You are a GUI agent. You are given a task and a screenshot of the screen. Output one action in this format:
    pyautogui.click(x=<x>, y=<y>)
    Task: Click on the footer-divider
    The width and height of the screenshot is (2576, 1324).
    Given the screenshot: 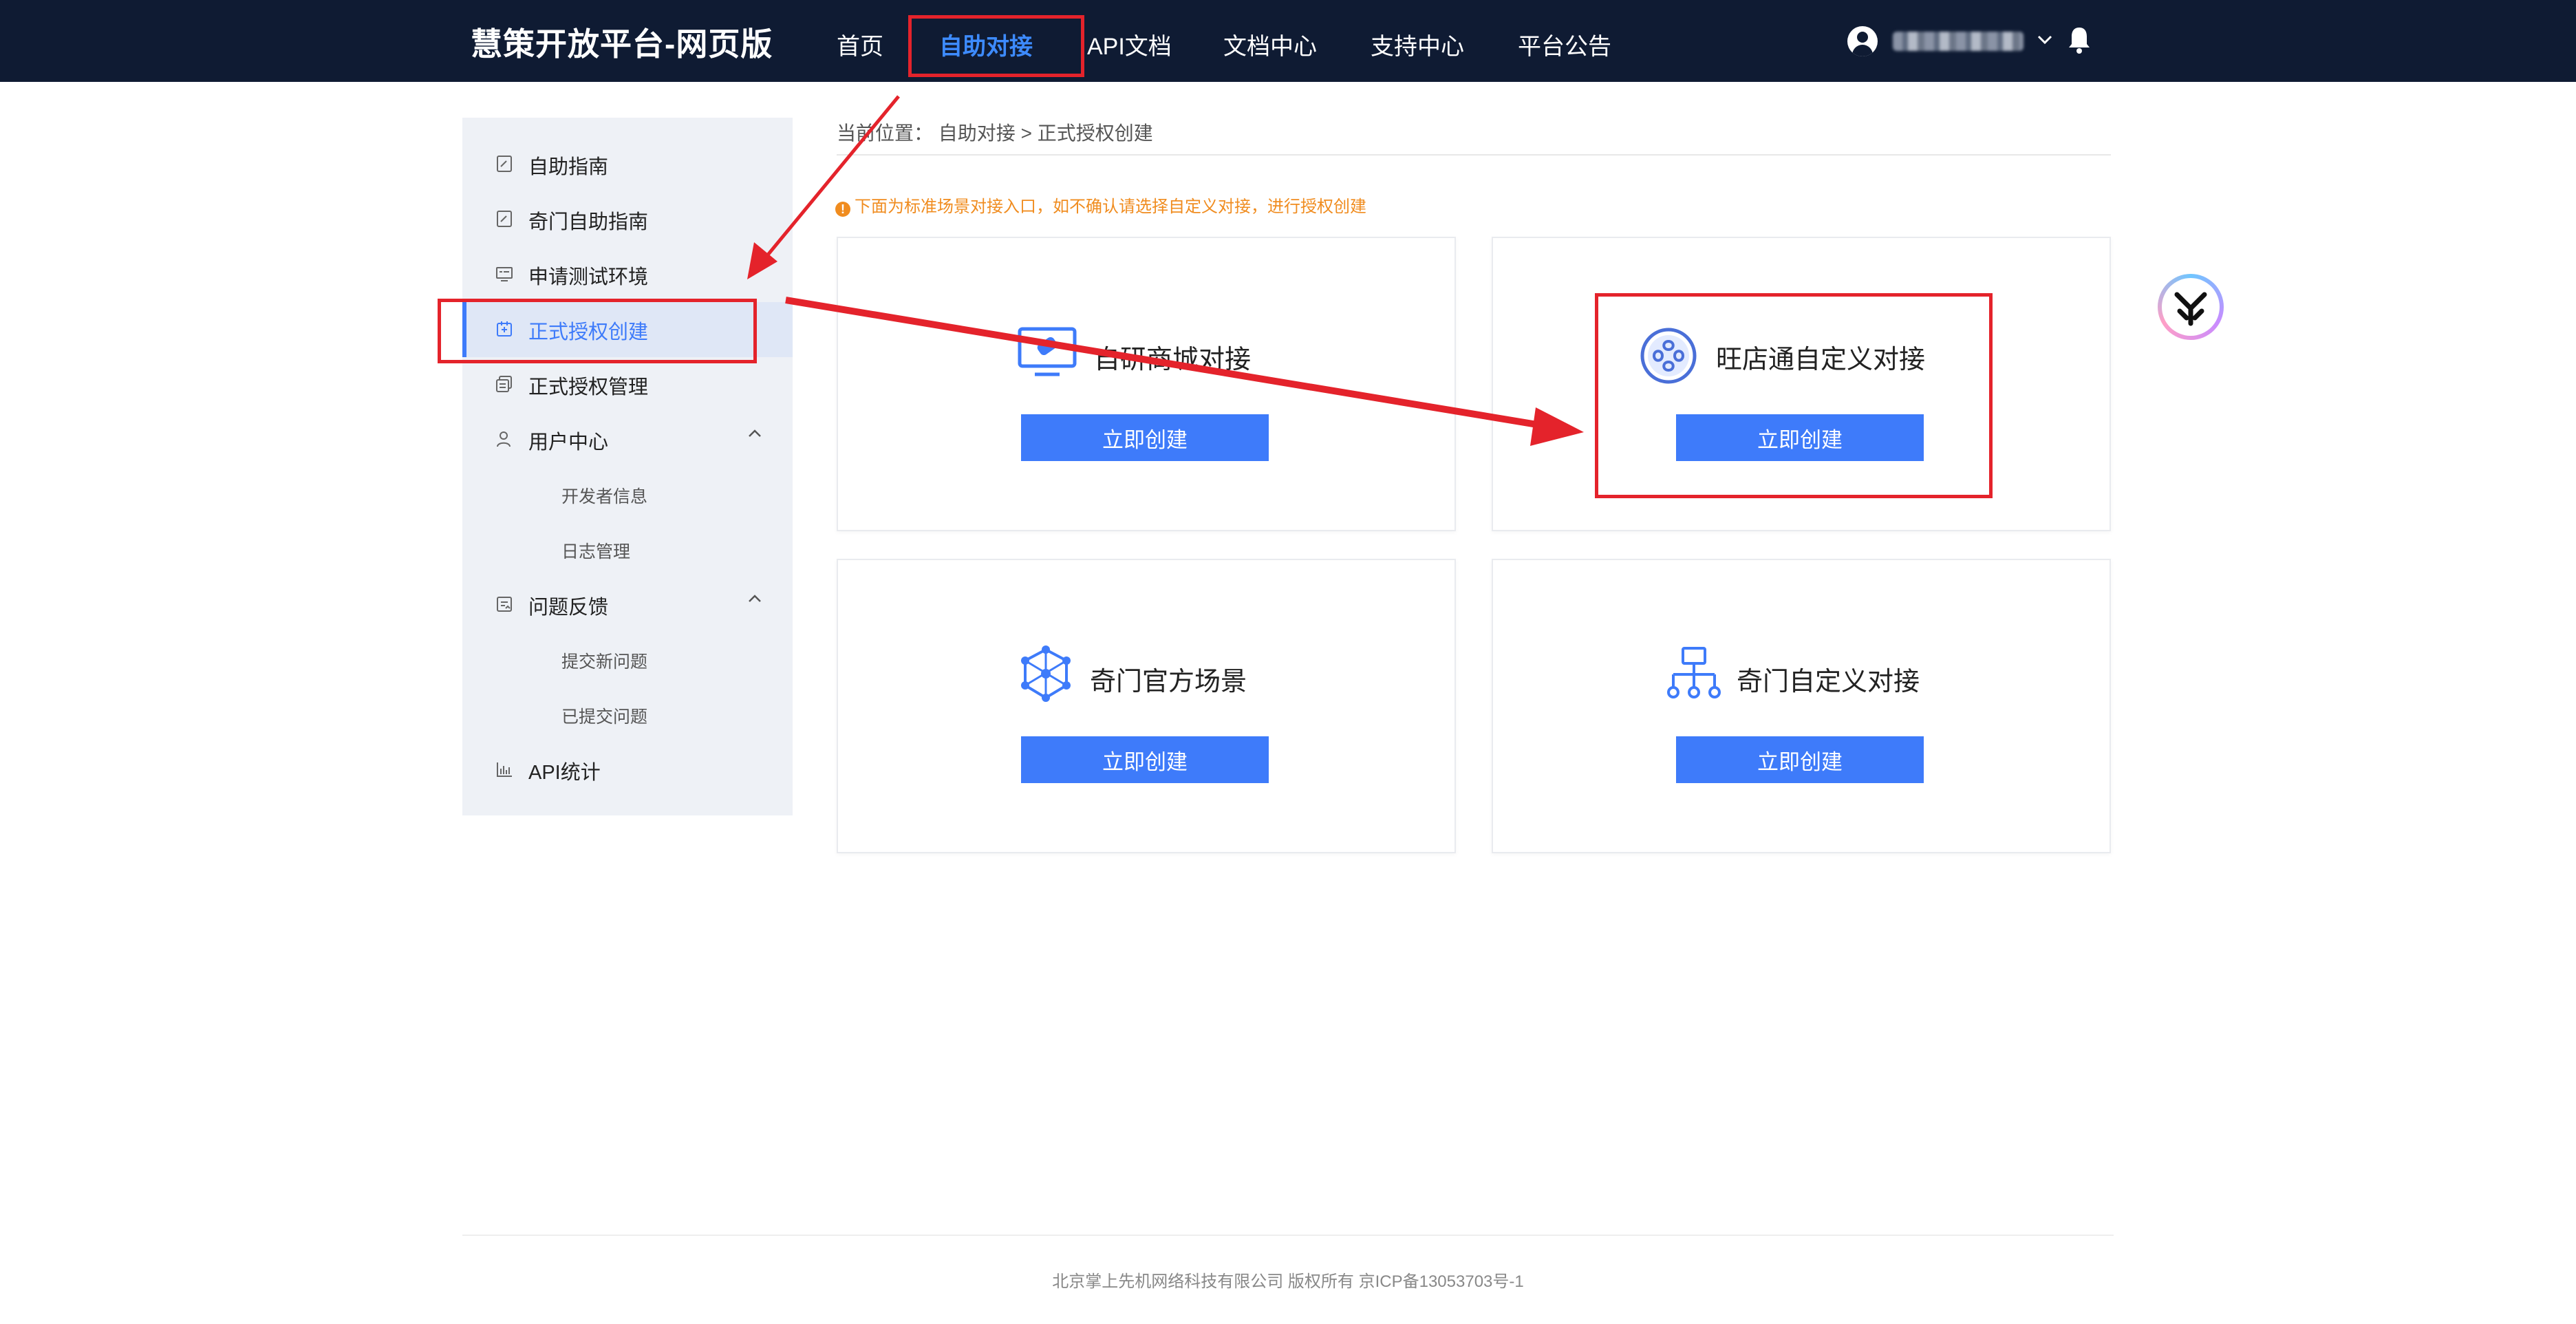 What is the action you would take?
    pyautogui.click(x=1288, y=1235)
    